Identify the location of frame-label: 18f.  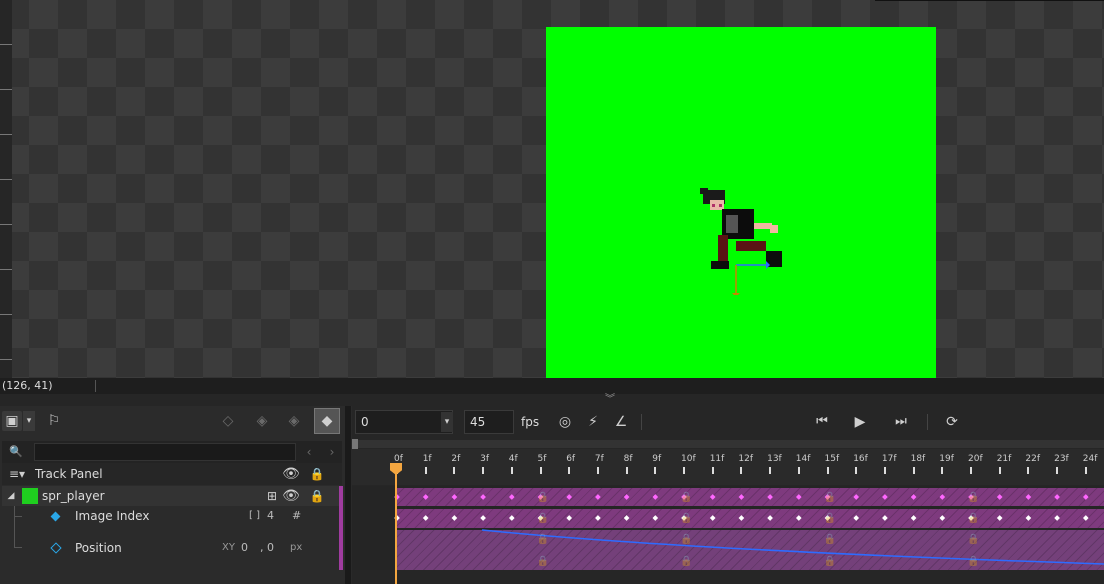
(918, 459).